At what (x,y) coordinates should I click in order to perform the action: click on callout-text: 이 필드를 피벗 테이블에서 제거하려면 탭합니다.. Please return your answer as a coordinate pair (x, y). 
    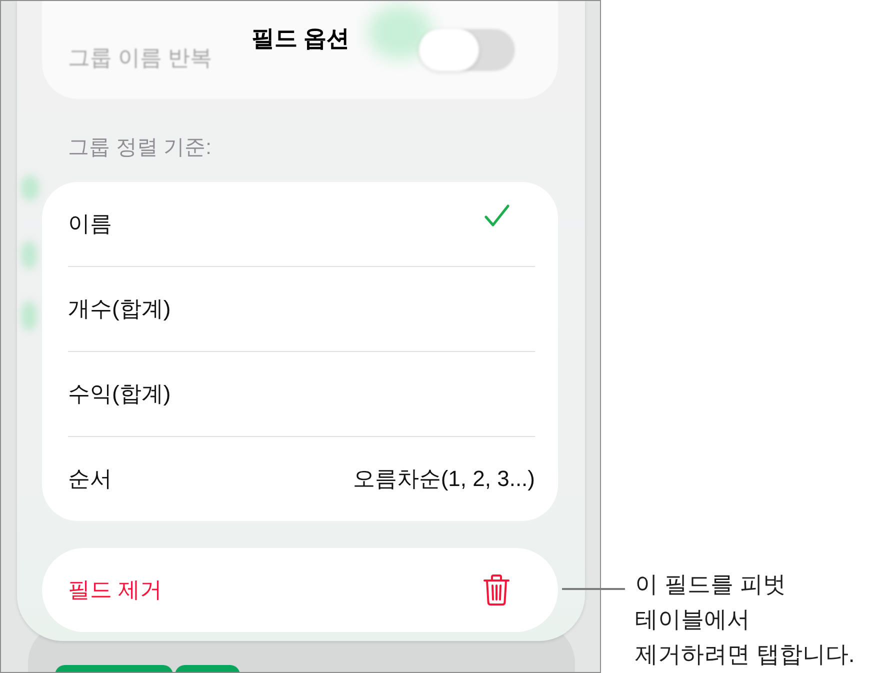
    Looking at the image, I should click on (745, 619).